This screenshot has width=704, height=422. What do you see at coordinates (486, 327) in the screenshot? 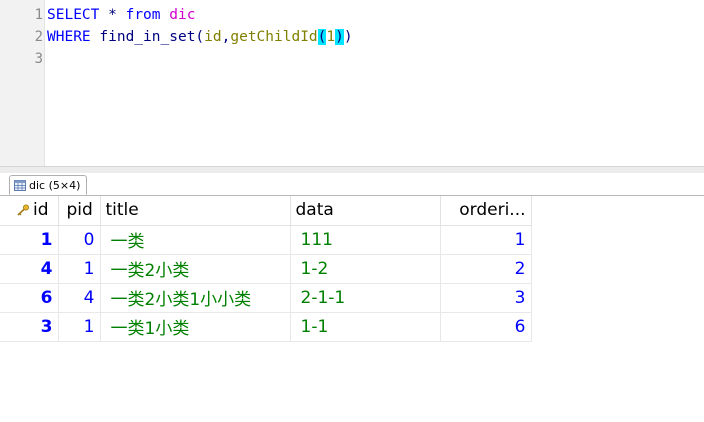
I see `cell-ordering: 6` at bounding box center [486, 327].